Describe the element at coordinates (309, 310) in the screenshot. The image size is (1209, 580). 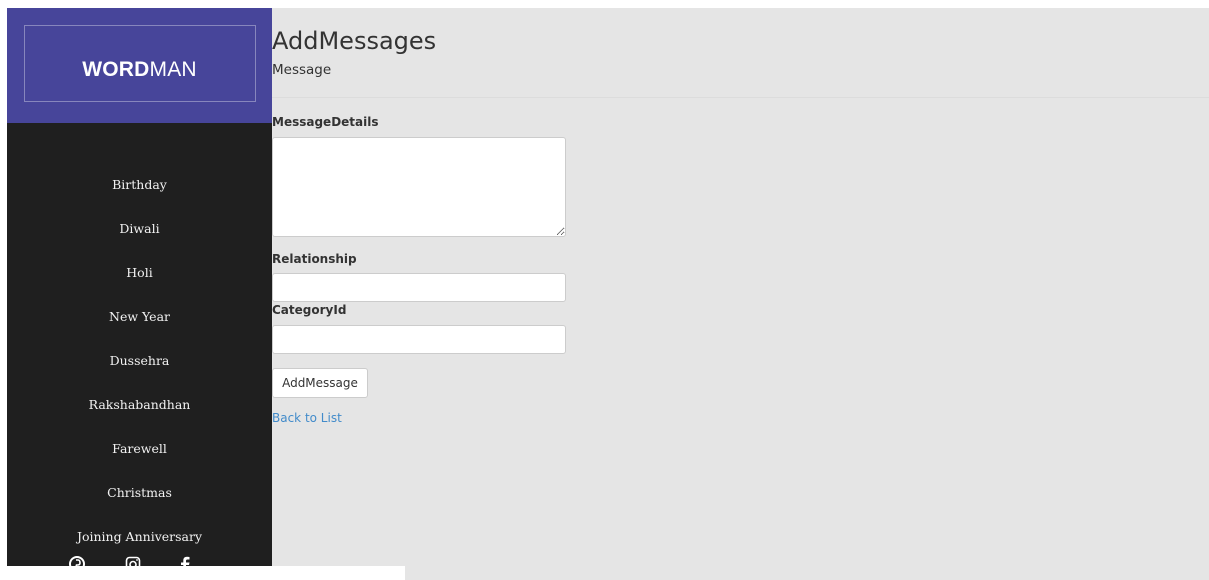
I see `category-id-label: CategoryId` at that location.